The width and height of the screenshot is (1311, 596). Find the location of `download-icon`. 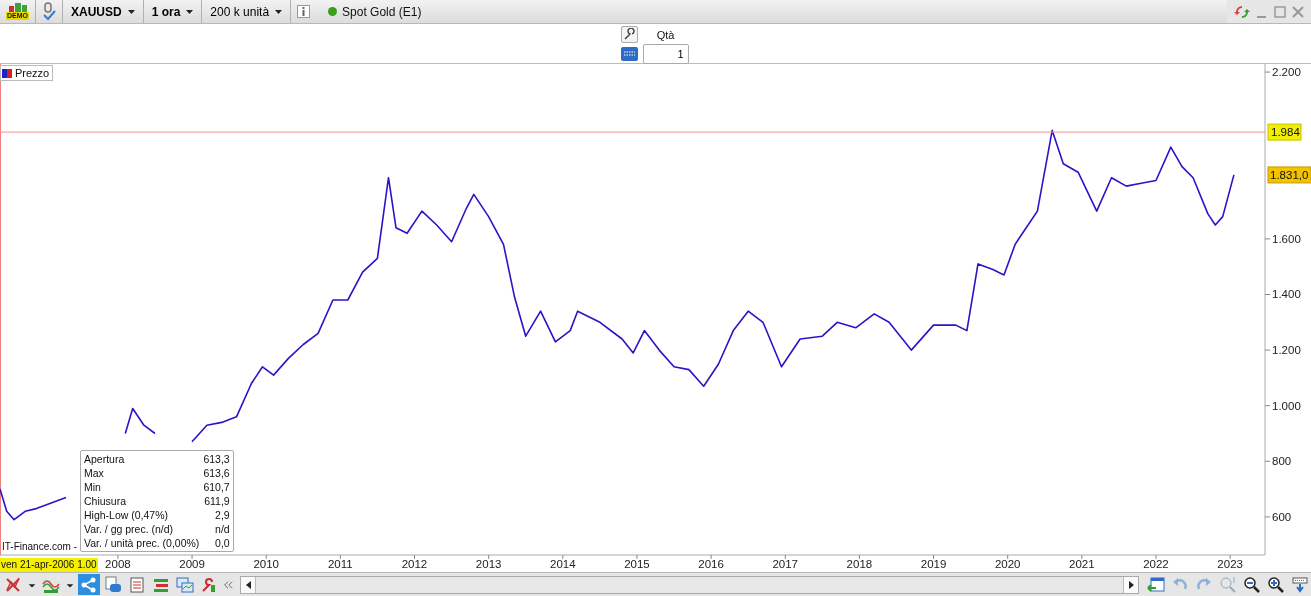

download-icon is located at coordinates (1300, 584).